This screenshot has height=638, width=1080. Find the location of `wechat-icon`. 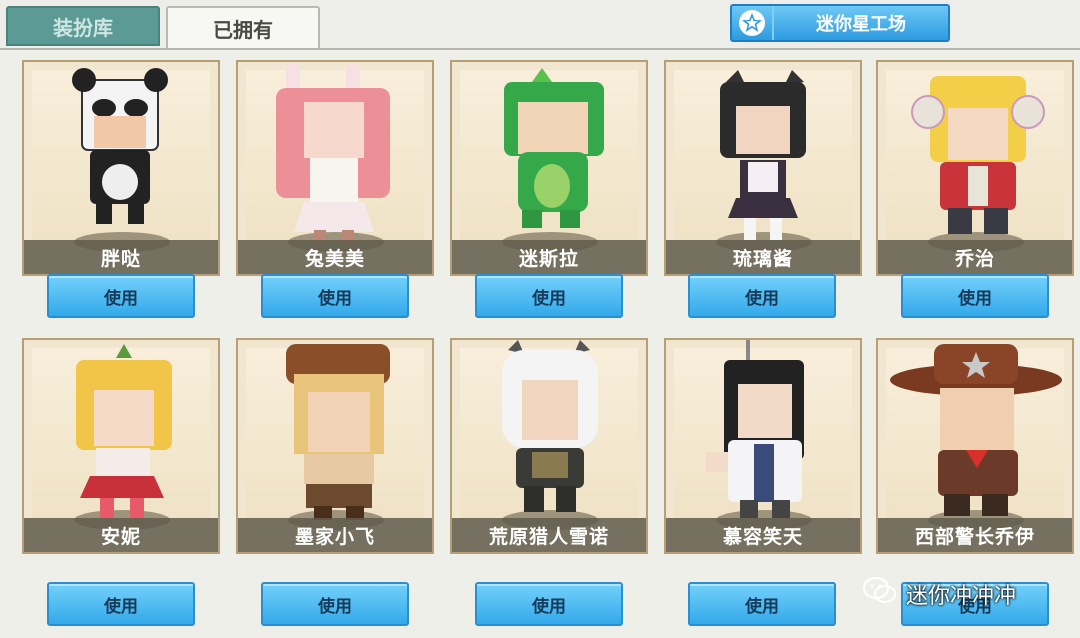

wechat-icon is located at coordinates (880, 594).